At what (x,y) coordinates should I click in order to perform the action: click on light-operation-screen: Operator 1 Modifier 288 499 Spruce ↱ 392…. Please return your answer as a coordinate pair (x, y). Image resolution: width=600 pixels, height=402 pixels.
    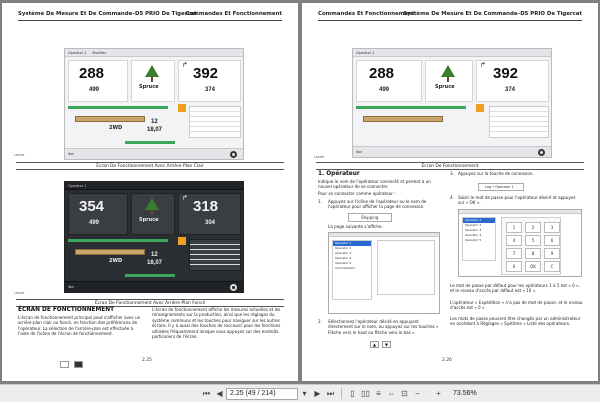
    Looking at the image, I should click on (154, 104).